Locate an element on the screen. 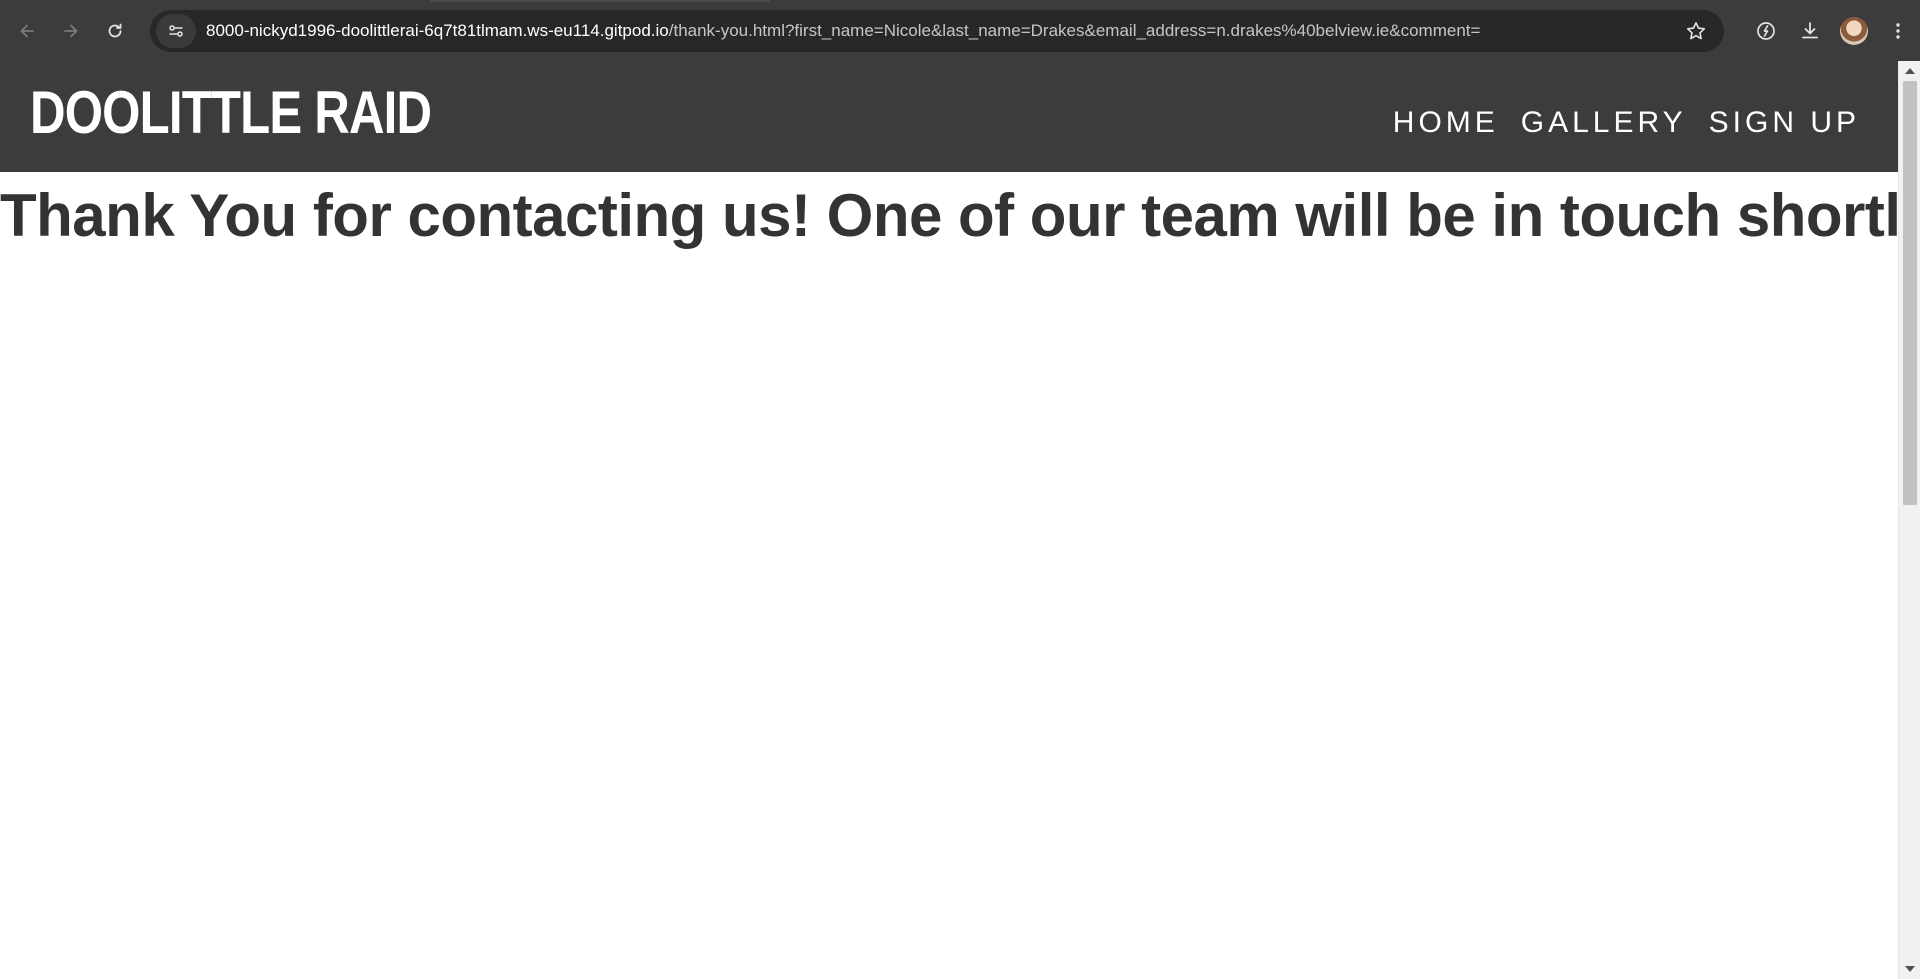  nav-gallery-link: GALLERY is located at coordinates (1604, 123).